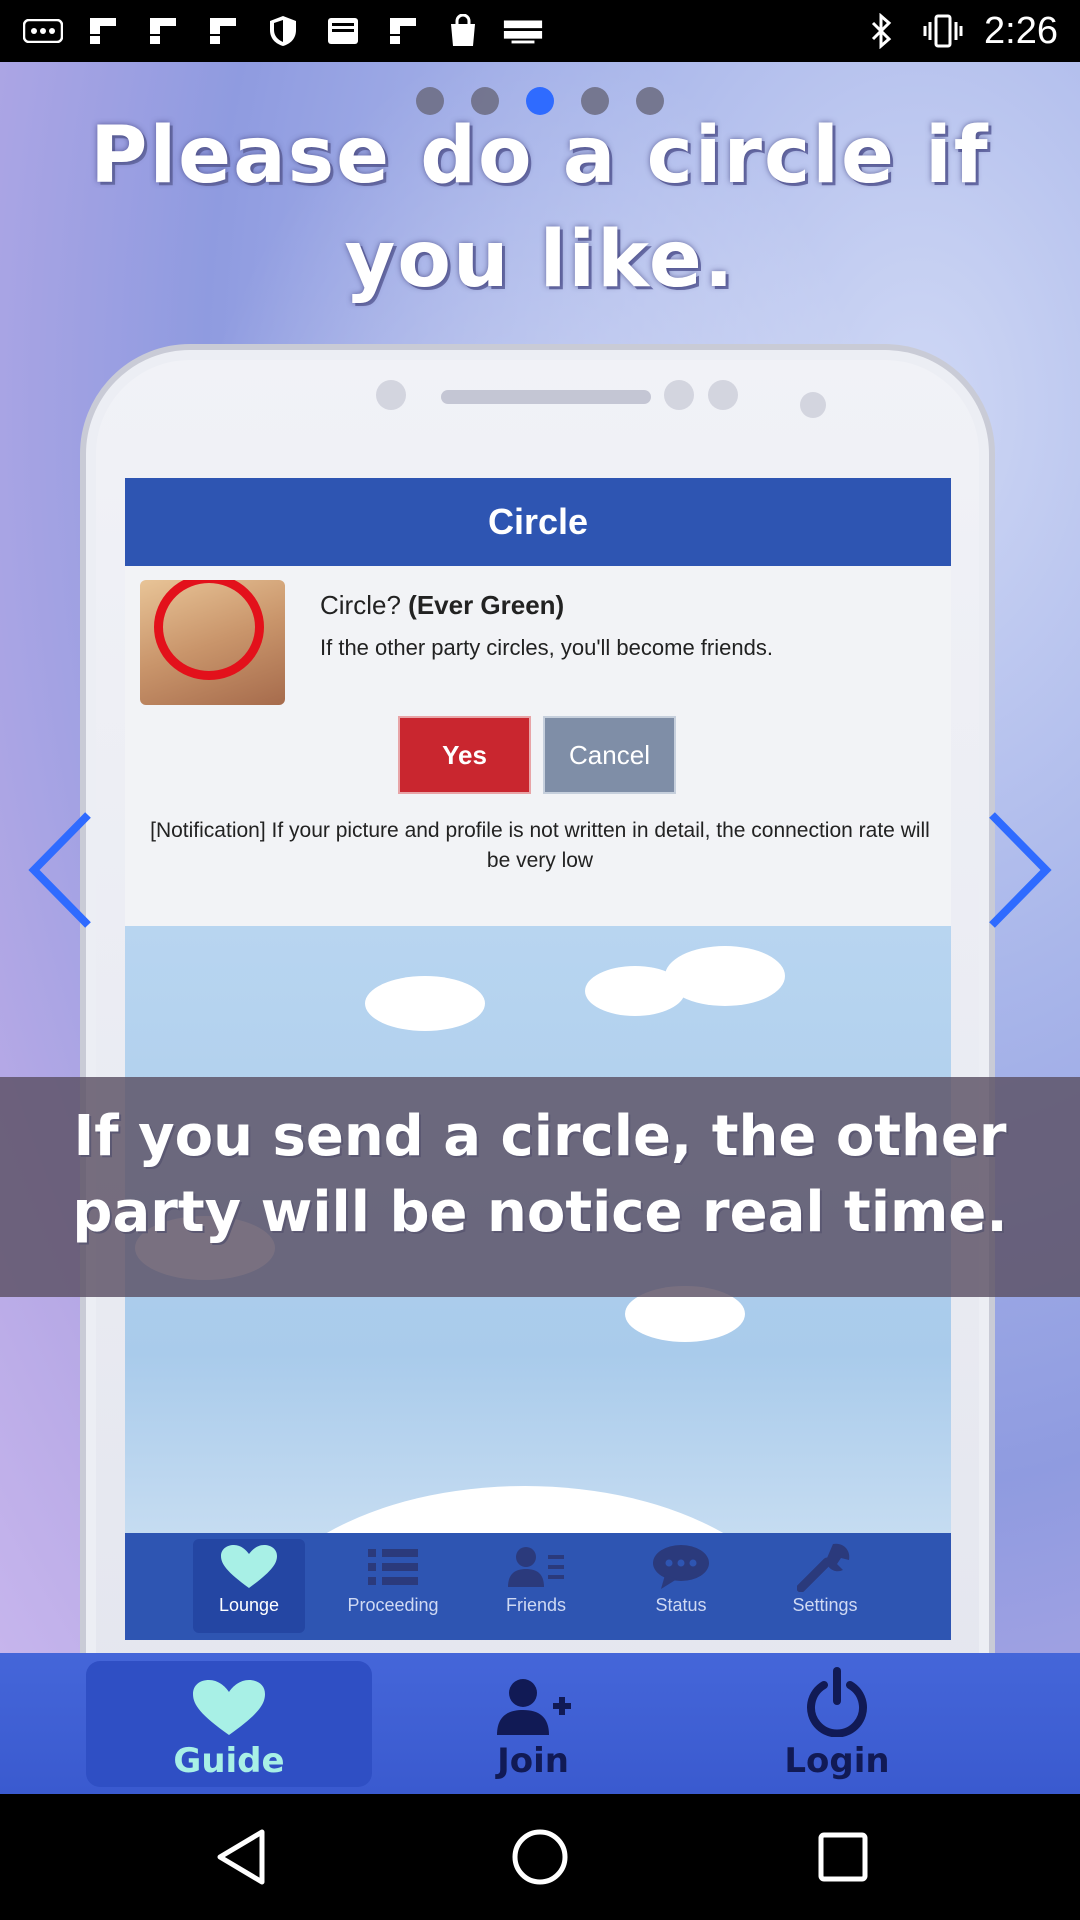 The image size is (1080, 1920). What do you see at coordinates (825, 1605) in the screenshot?
I see `mock-tab-label: Settings` at bounding box center [825, 1605].